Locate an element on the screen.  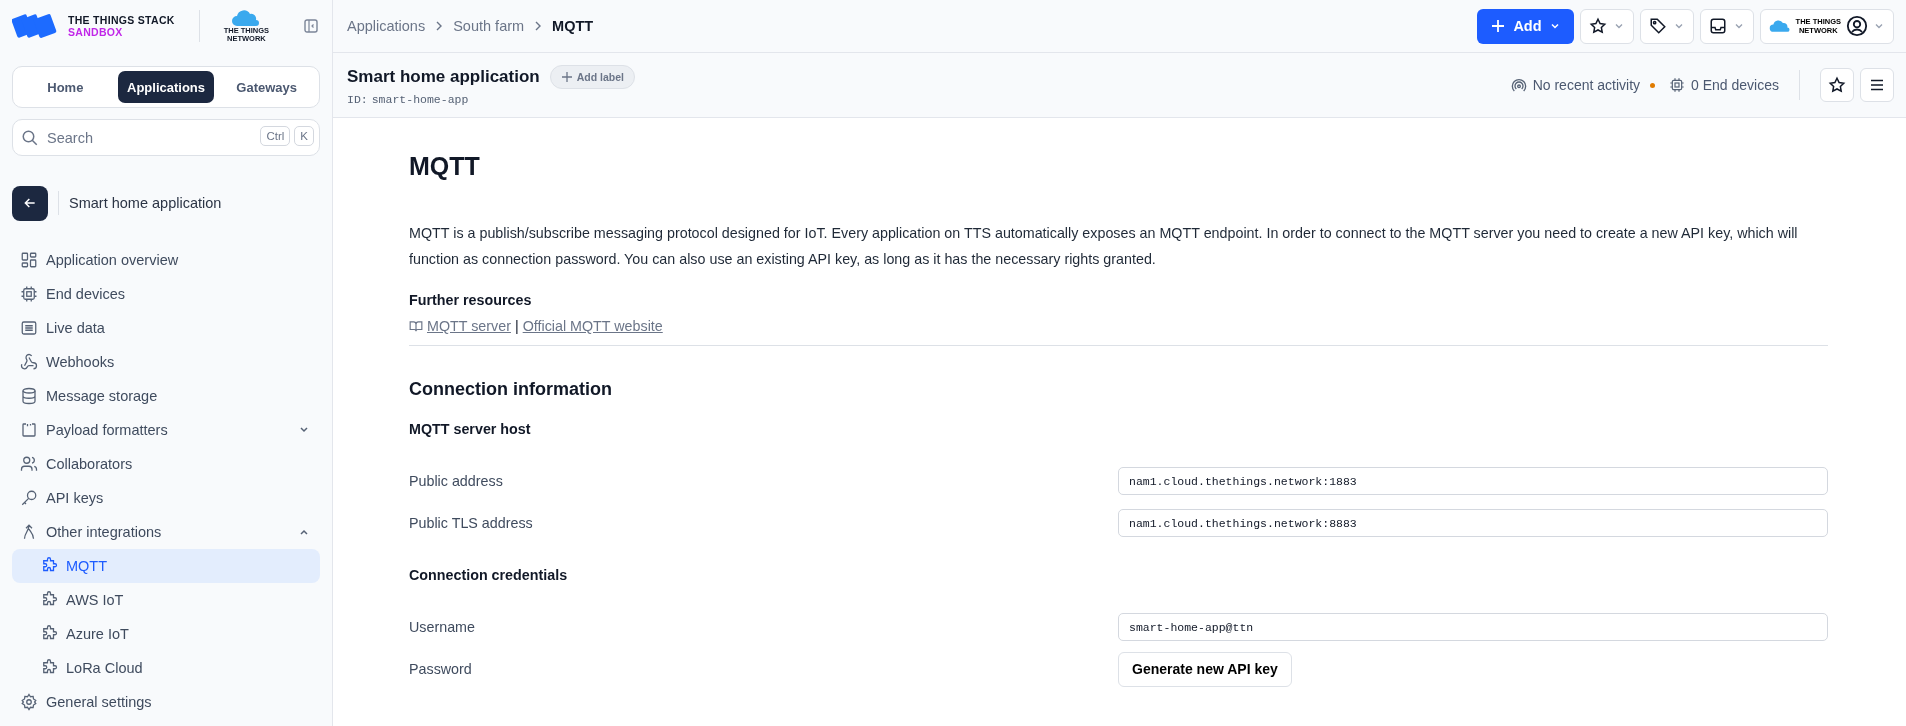
shortcut-key: K is located at coordinates (304, 136).